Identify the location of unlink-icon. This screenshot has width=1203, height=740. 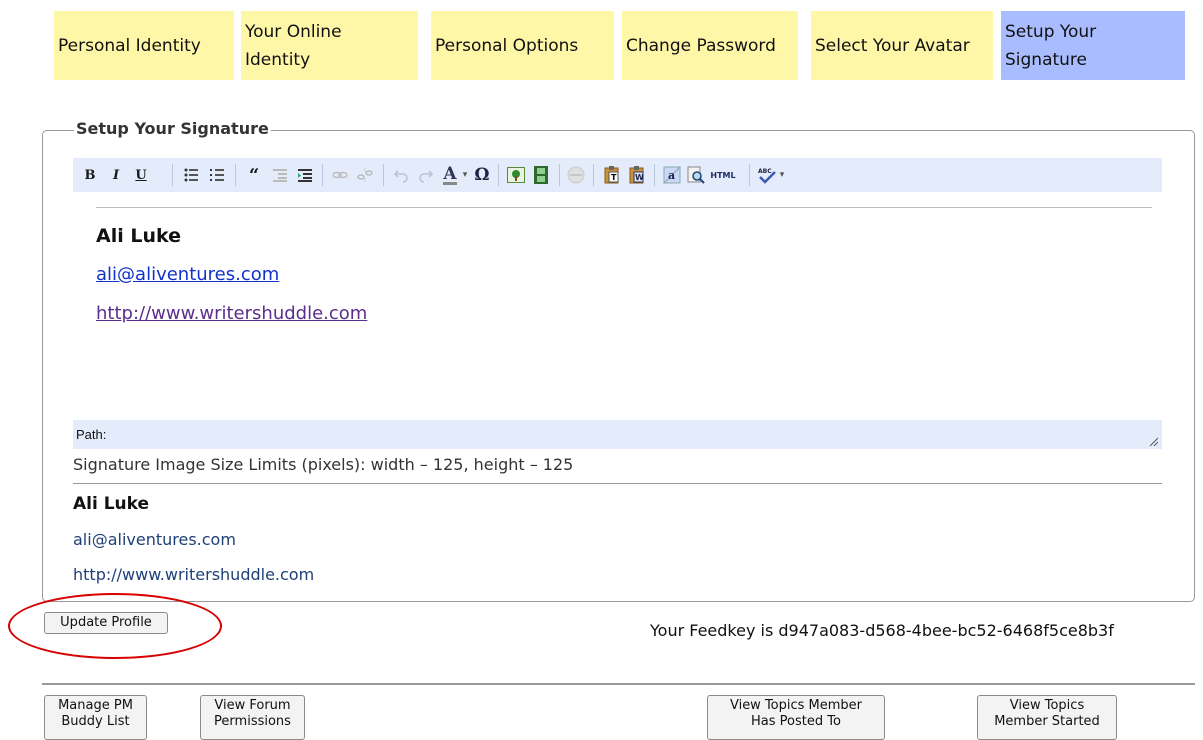
(365, 175).